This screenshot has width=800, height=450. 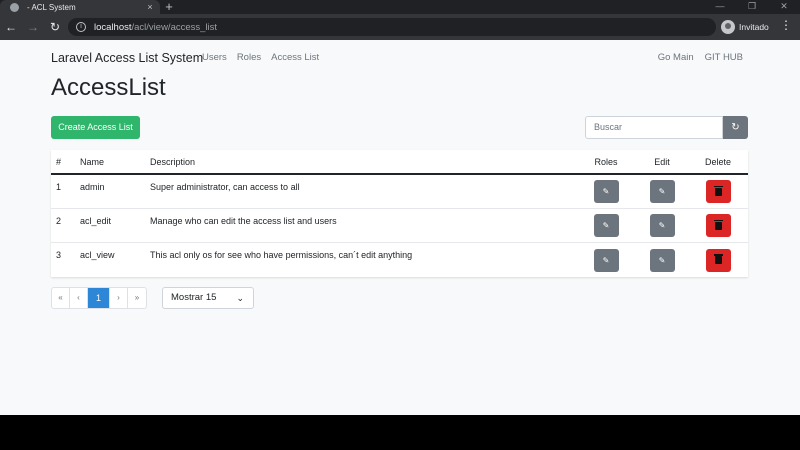 I want to click on header-edit: Edit, so click(x=662, y=161).